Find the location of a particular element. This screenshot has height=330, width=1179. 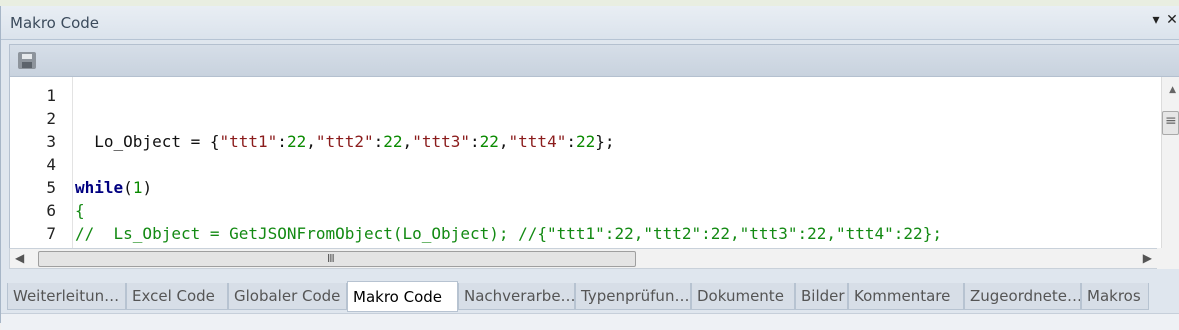

code-token: ( is located at coordinates (128, 187).